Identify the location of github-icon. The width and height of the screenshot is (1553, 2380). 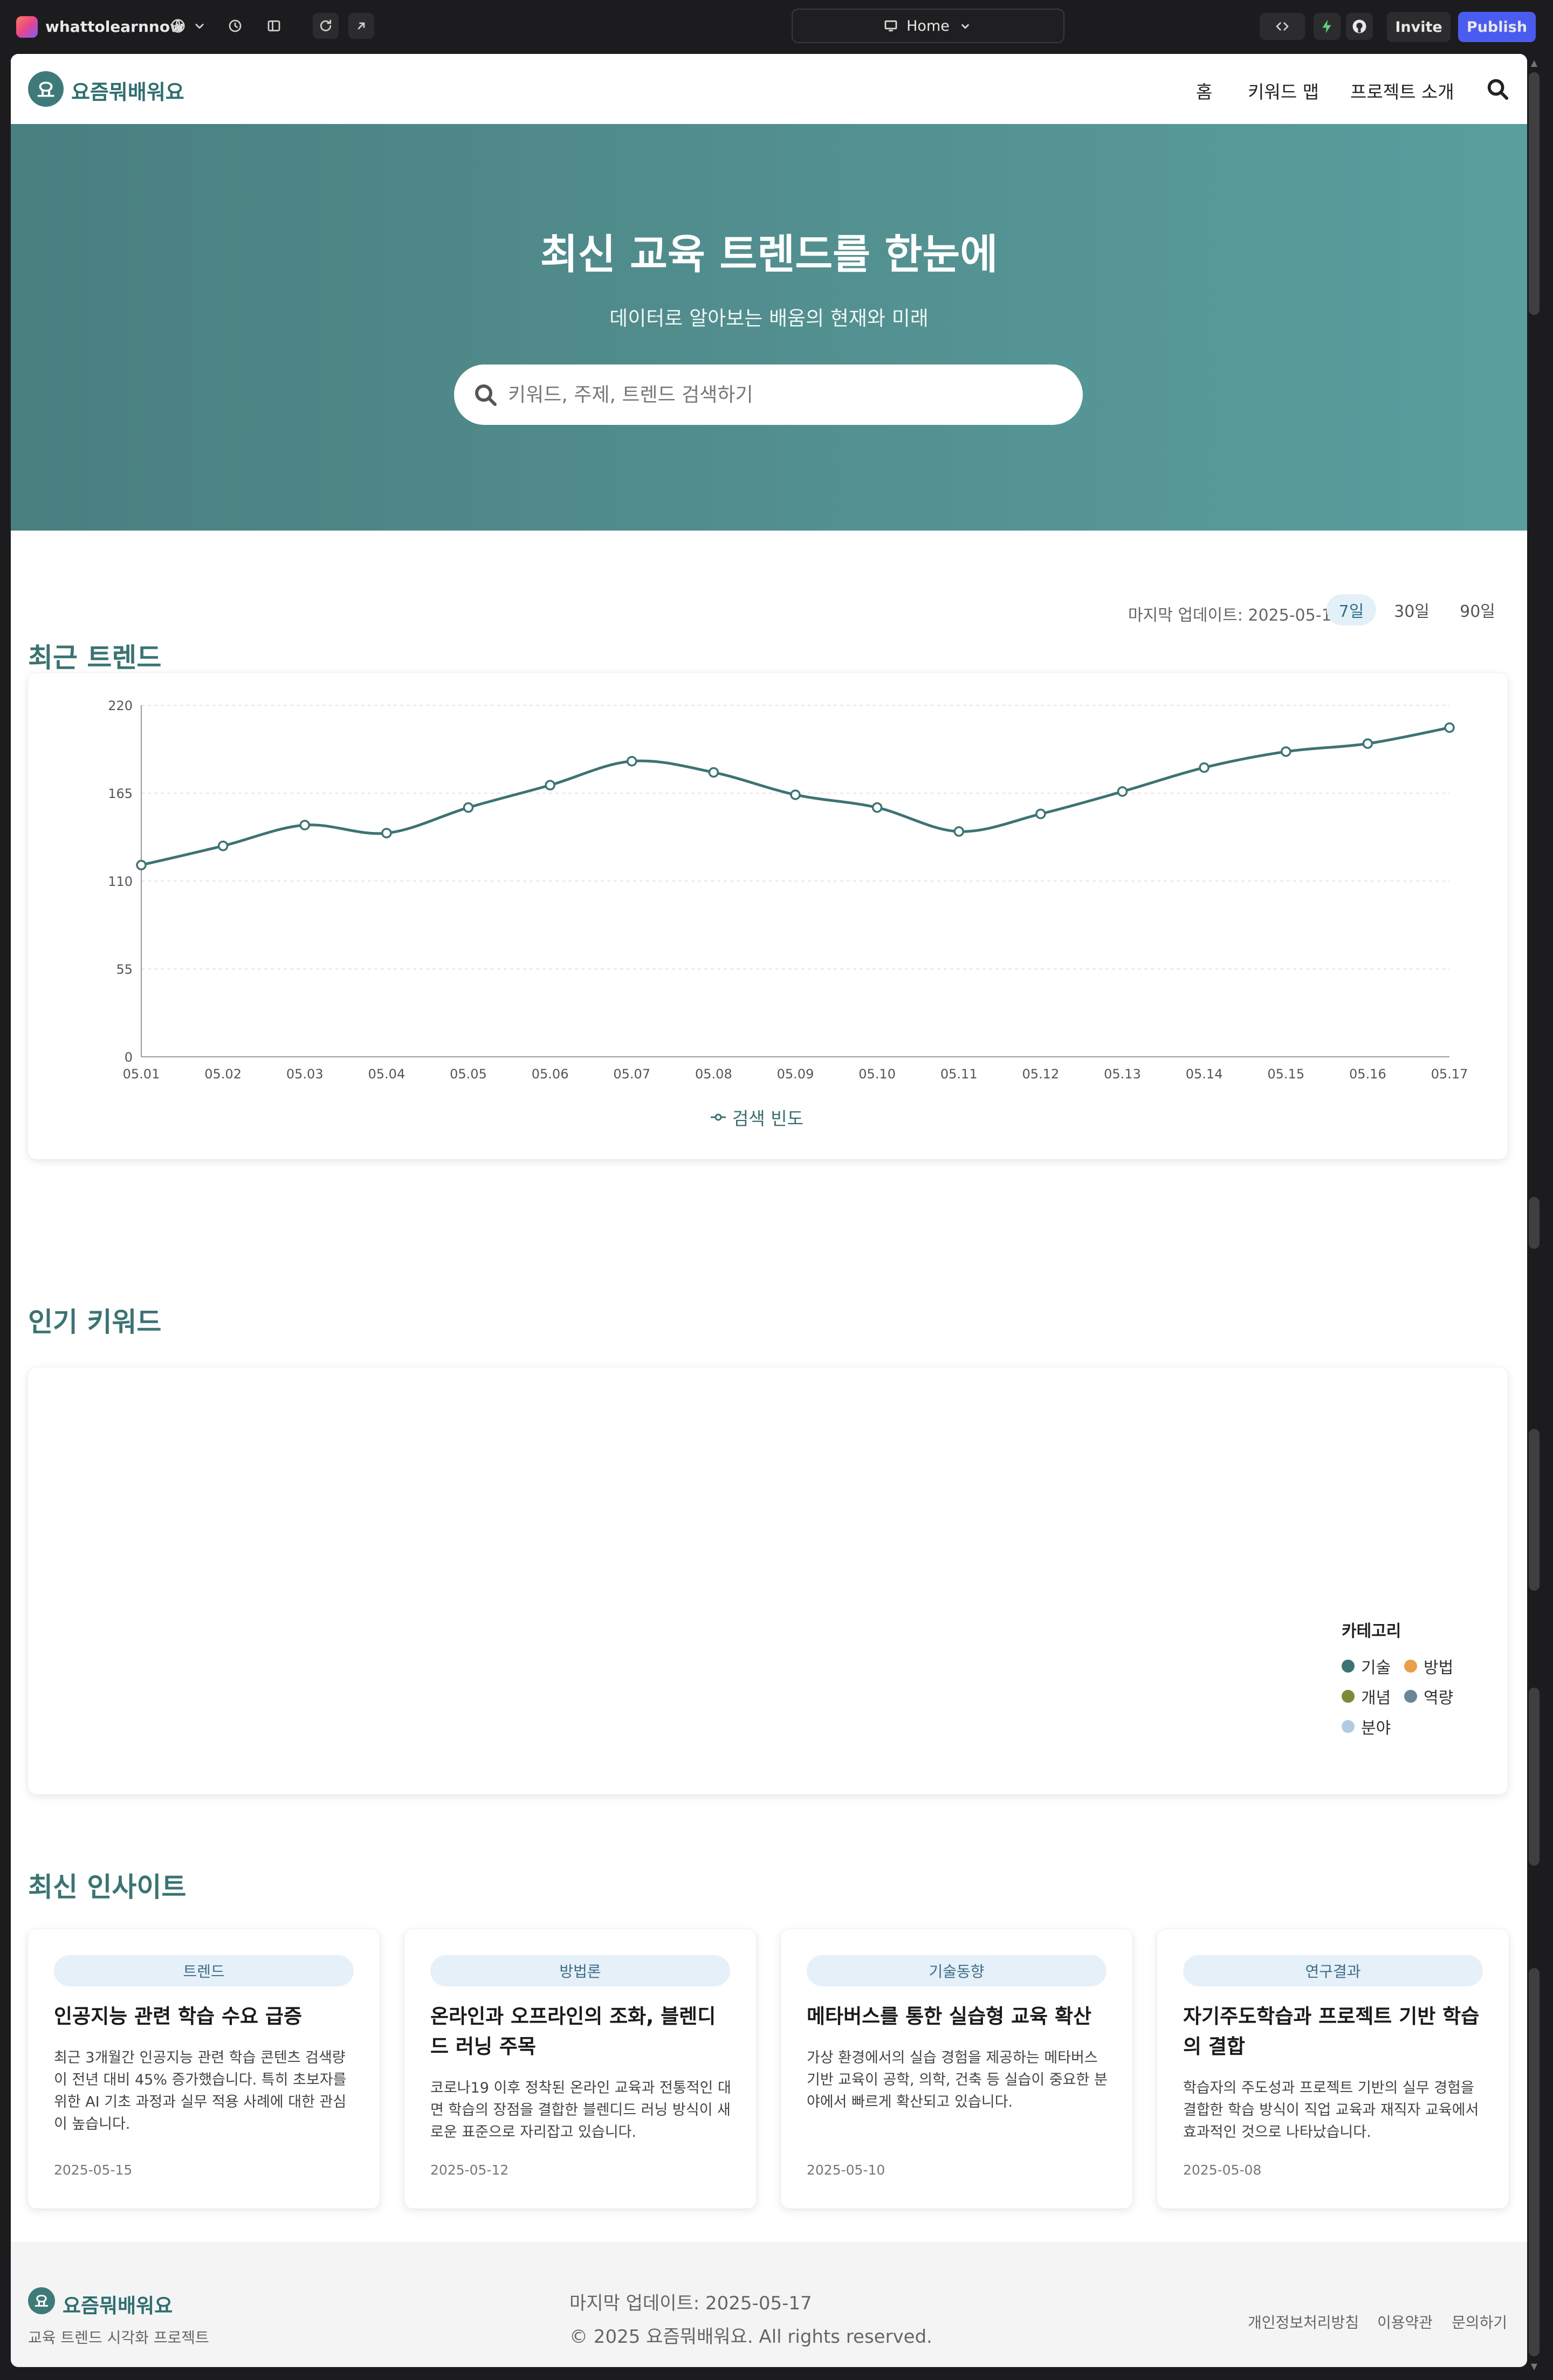
(1359, 27).